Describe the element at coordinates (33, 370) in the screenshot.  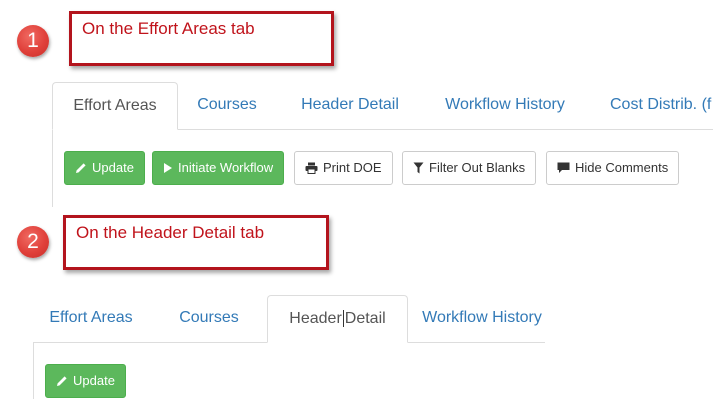
I see `step-2-panel-edge` at that location.